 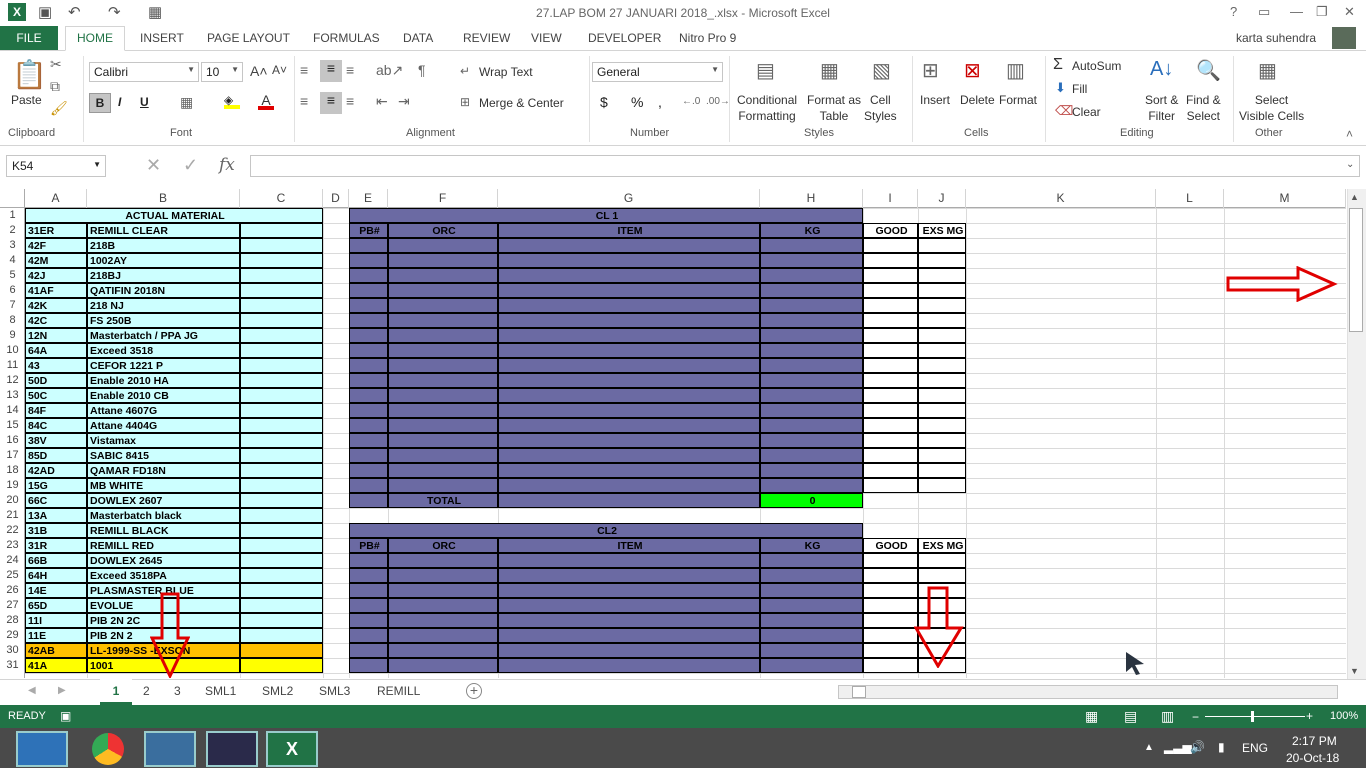 I want to click on material-name-cell: QAMAR FD18N, so click(x=163, y=470).